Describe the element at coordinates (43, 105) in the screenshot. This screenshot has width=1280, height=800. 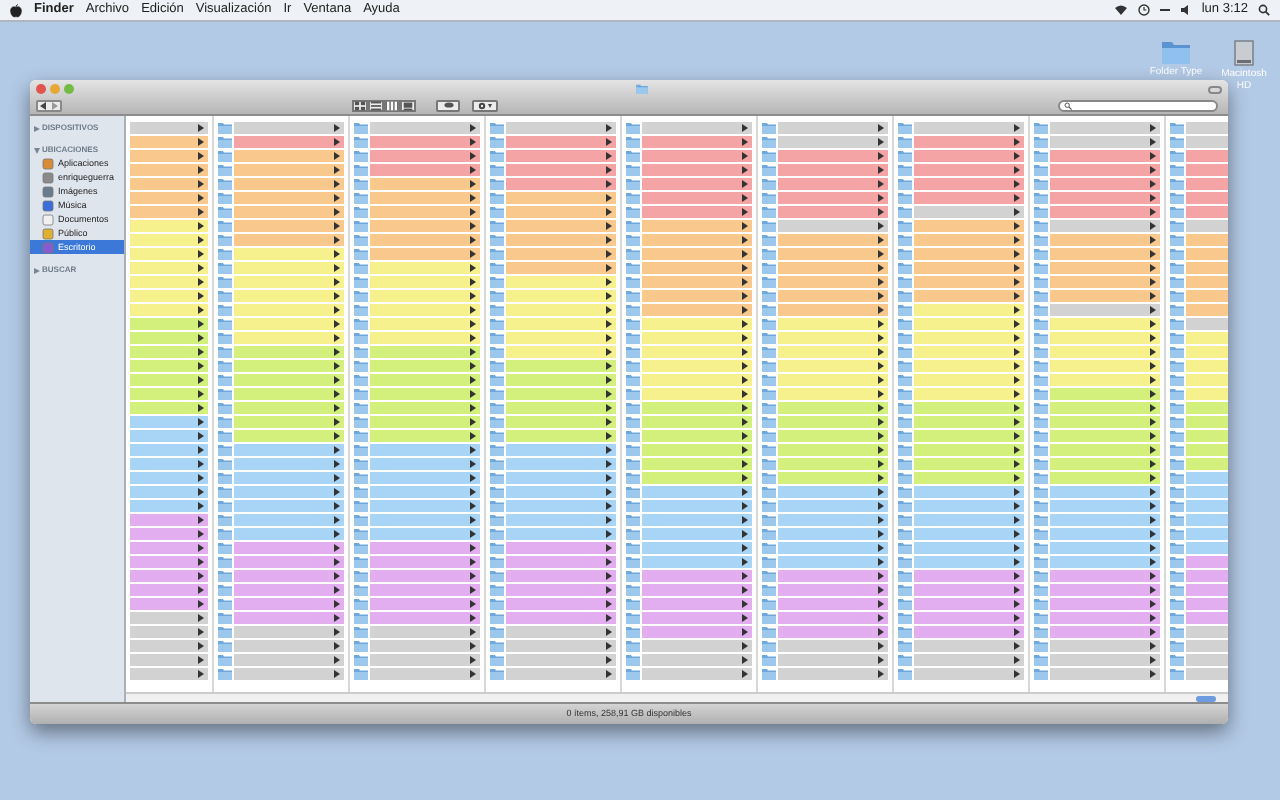
I see `back-arrow-icon` at that location.